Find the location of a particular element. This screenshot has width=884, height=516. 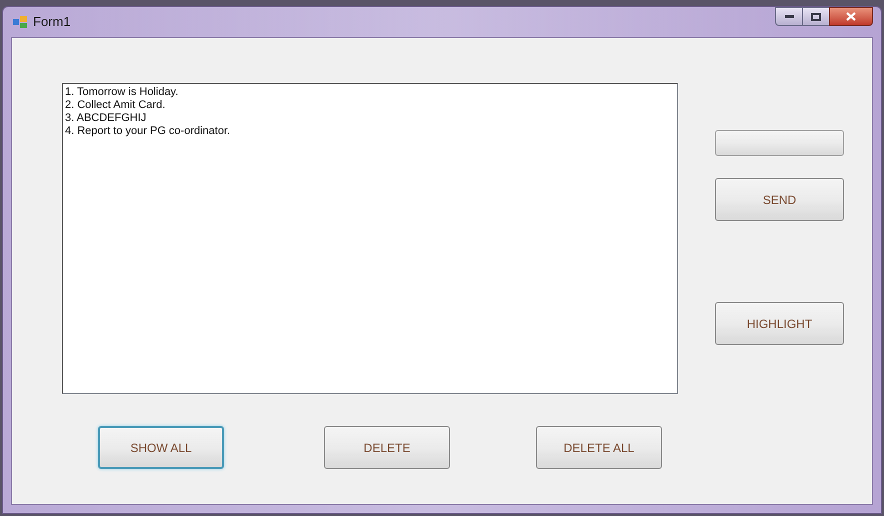

list-item: 4. Report to your PG co-ordinator. is located at coordinates (370, 131).